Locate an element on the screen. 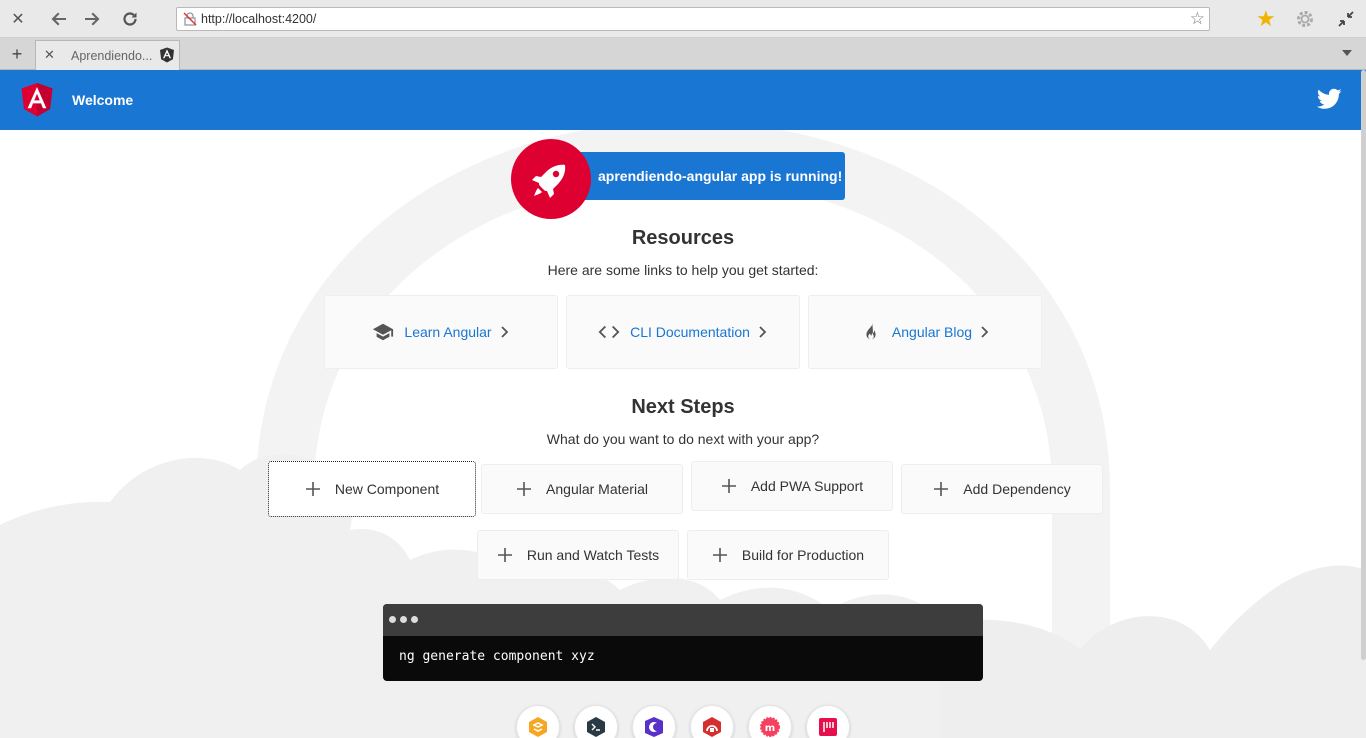  crescent-shield-icon is located at coordinates (654, 727).